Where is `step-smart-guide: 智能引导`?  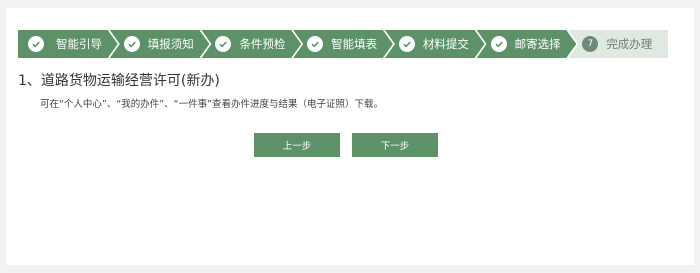 step-smart-guide: 智能引导 is located at coordinates (68, 44).